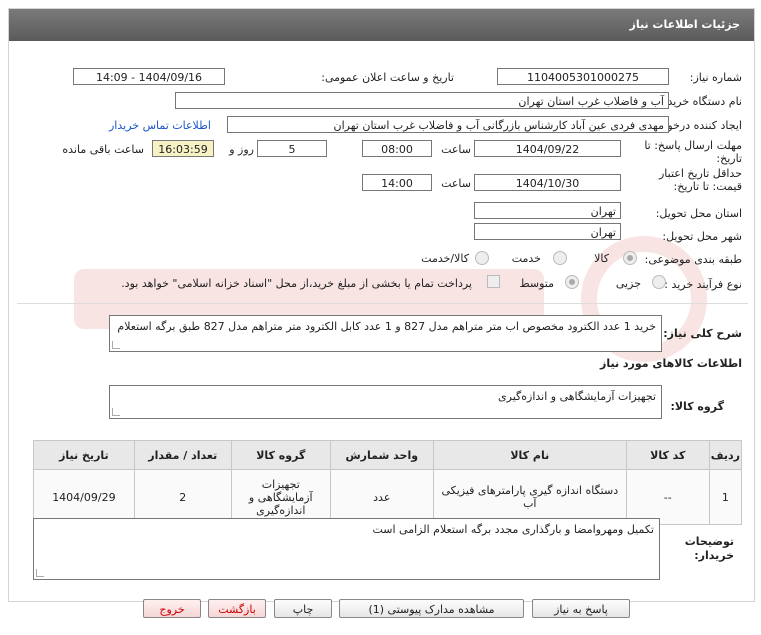  Describe the element at coordinates (456, 183) in the screenshot. I see `validity-time-label: ساعت` at that location.